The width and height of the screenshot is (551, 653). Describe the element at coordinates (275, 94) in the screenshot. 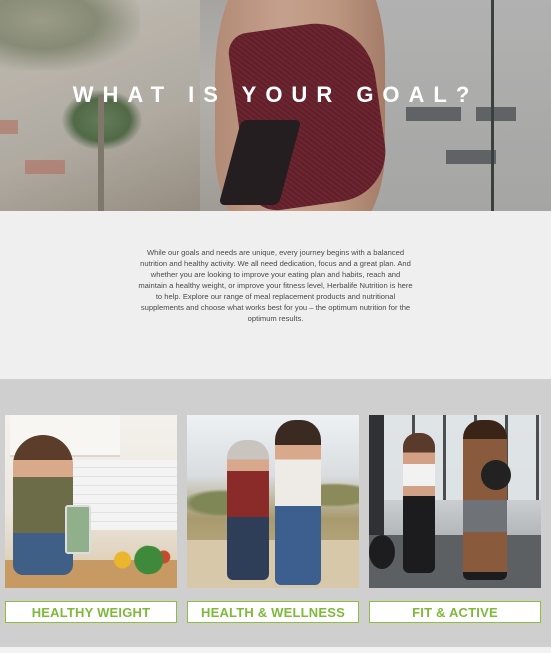

I see `page-title: WHAT IS YOUR GOAL?` at that location.